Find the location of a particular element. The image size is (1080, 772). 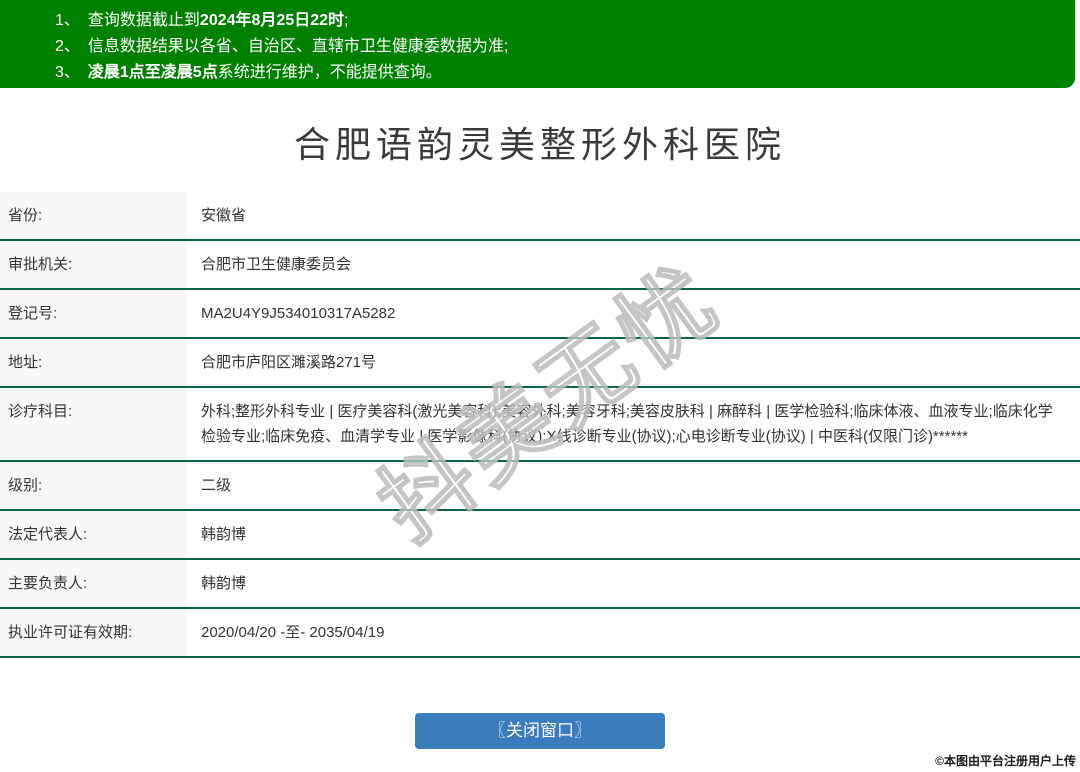

row-value: 二级 is located at coordinates (633, 485).